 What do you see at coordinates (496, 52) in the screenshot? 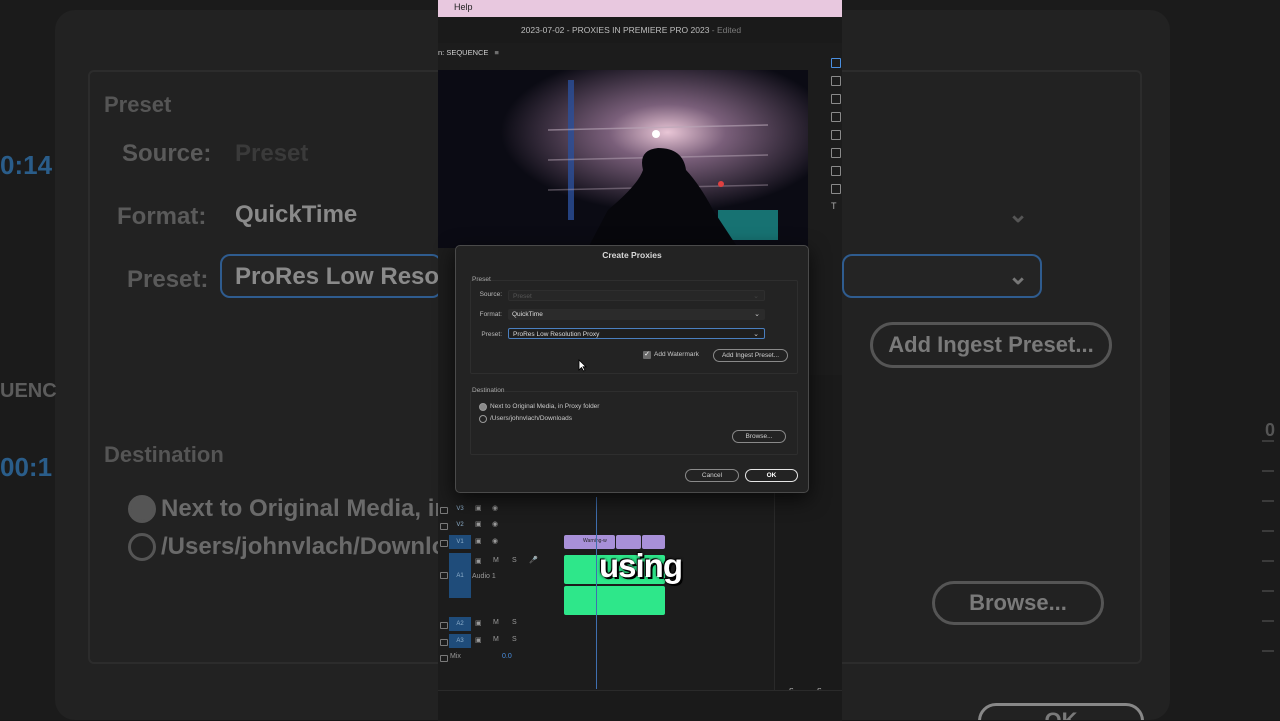
I see `hamburger-icon: ≡` at bounding box center [496, 52].